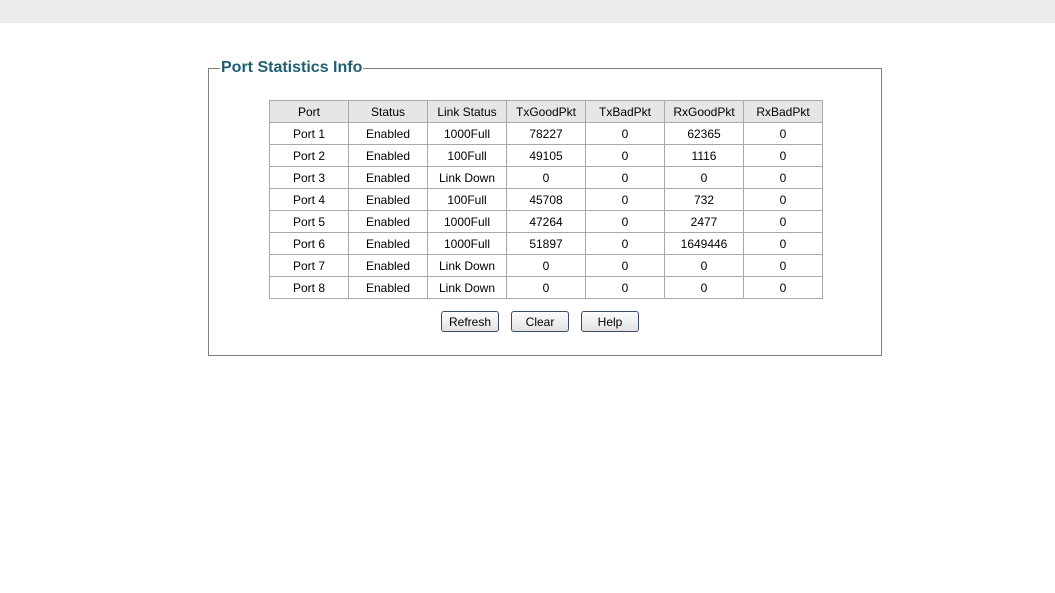 This screenshot has height=593, width=1055. Describe the element at coordinates (309, 265) in the screenshot. I see `port-cell: Port 7` at that location.